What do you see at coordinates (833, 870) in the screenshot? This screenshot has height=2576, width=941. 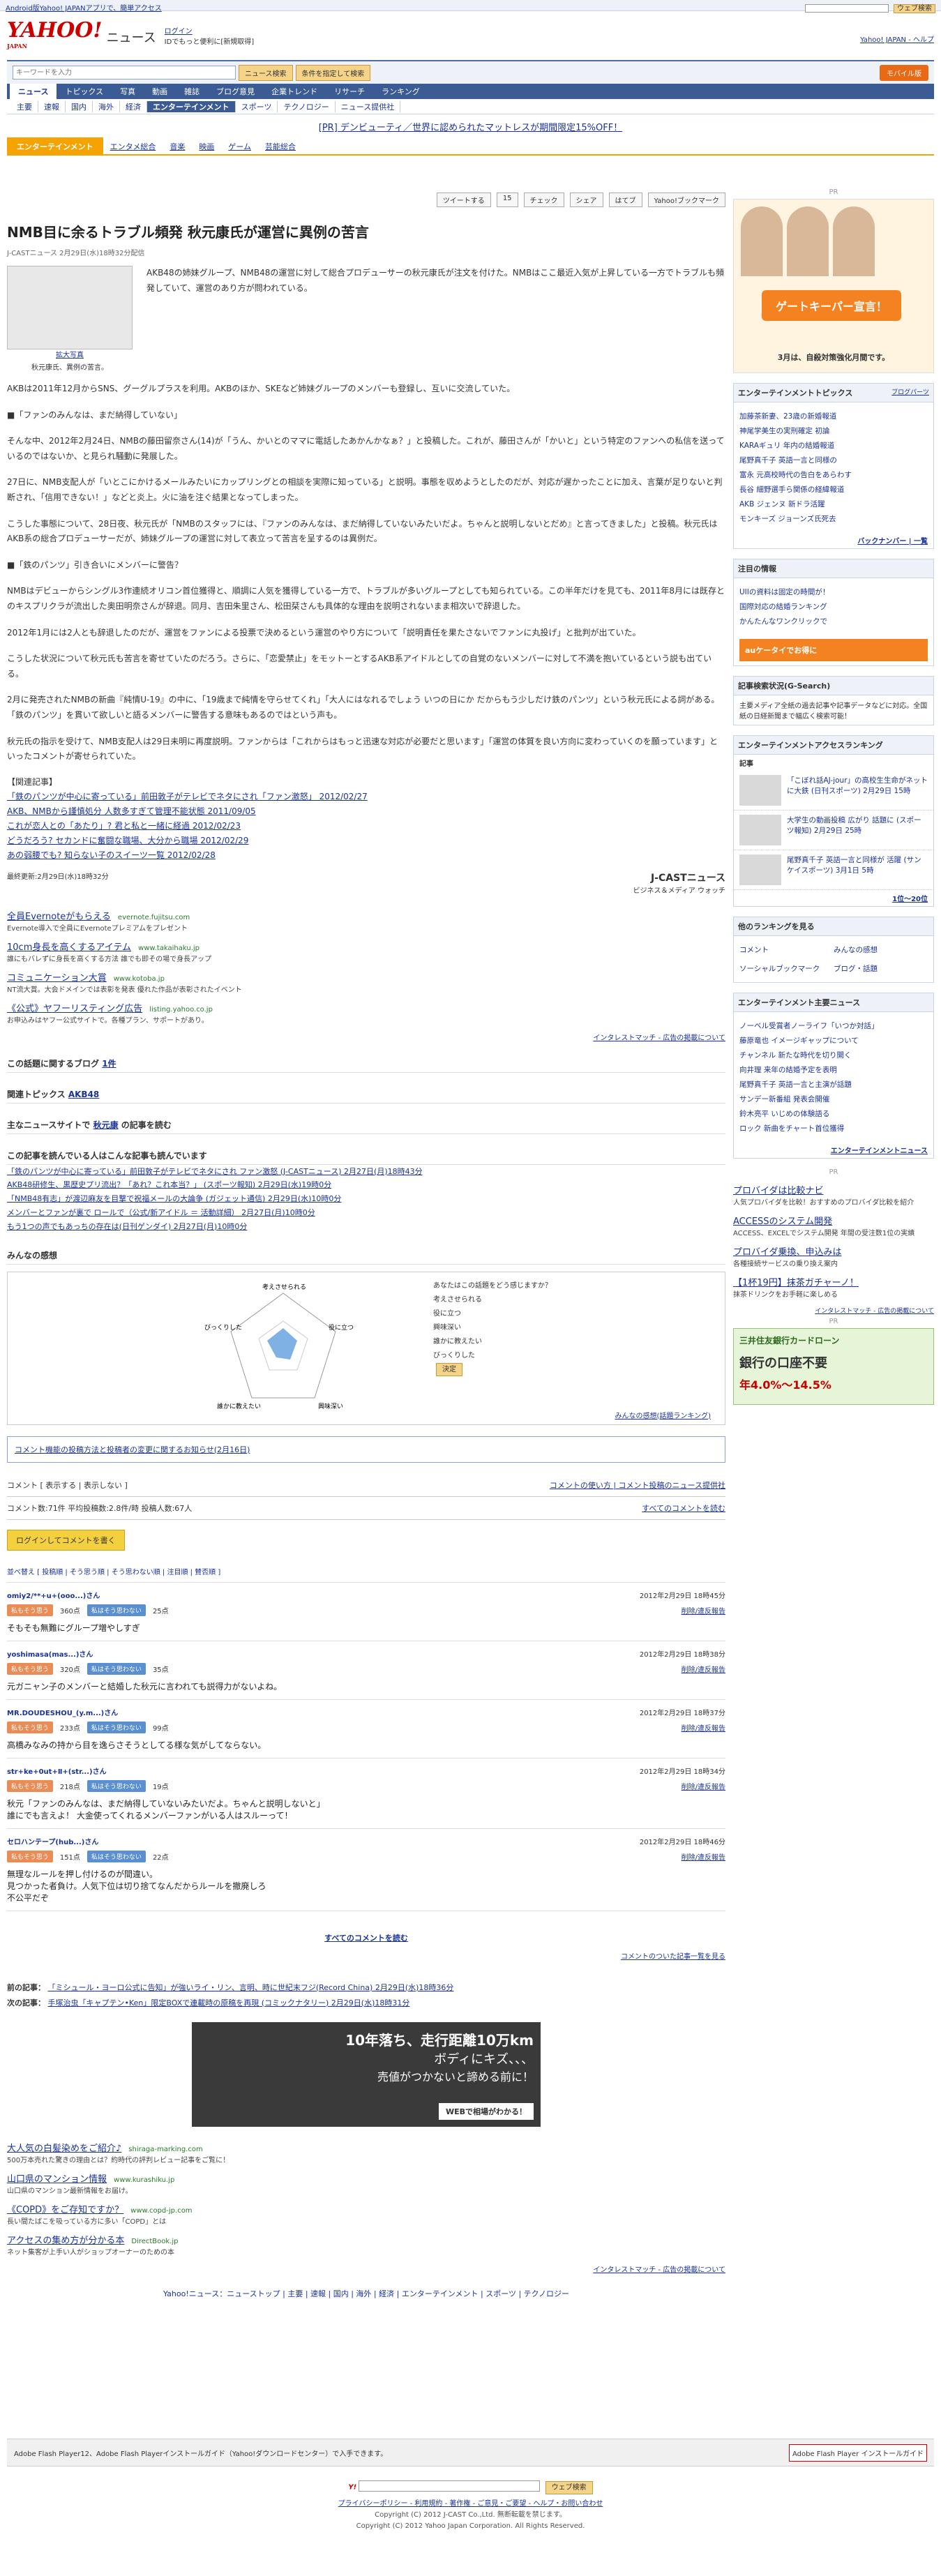 I see `ranking-item: 尾野真千子 英語一言と同様が 活躍 (サンケイスポーツ) 3月1日 5時` at bounding box center [833, 870].